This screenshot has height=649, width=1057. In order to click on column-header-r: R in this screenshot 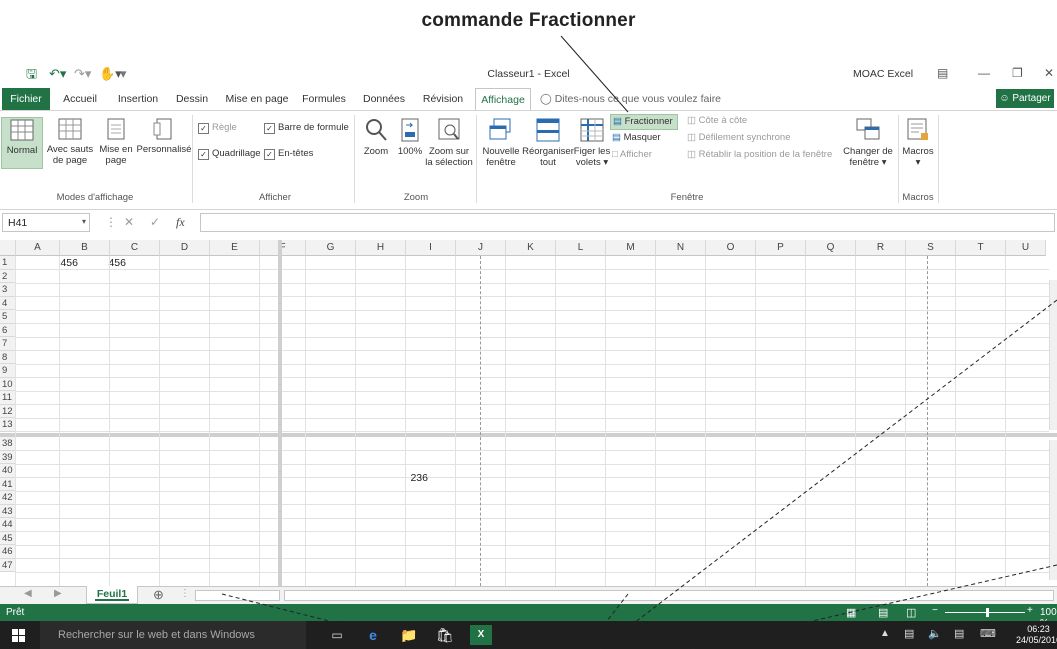, I will do `click(881, 248)`.